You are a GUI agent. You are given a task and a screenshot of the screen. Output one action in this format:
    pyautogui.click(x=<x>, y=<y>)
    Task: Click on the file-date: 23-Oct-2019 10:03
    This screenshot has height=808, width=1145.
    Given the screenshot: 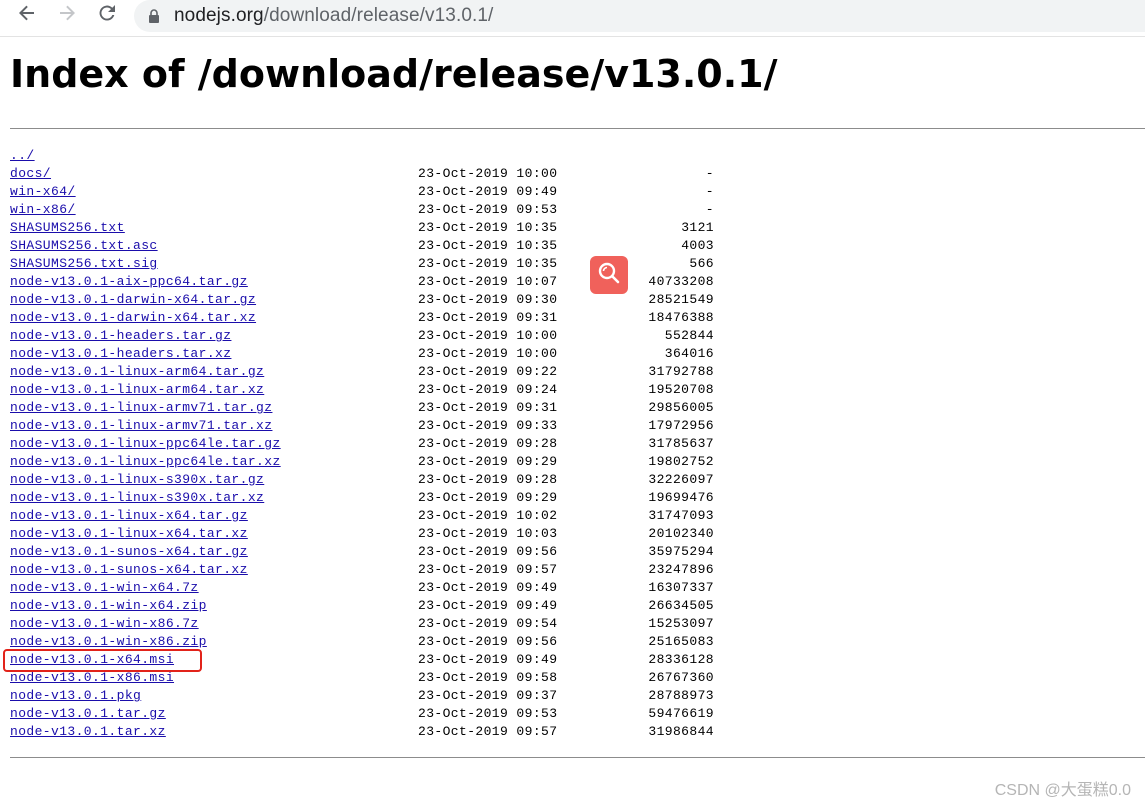 What is the action you would take?
    pyautogui.click(x=488, y=533)
    